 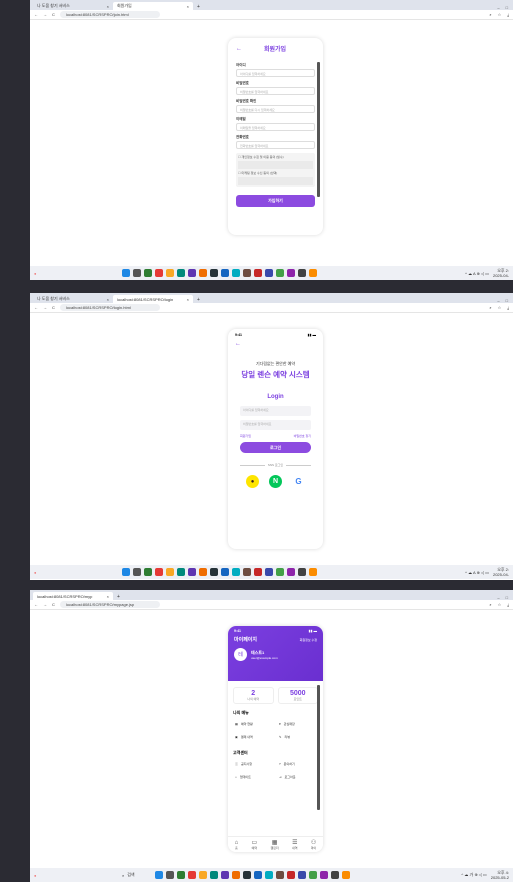 What do you see at coordinates (153, 299) in the screenshot?
I see `tab-2: localhost:8081/SCRSPRO/login ×` at bounding box center [153, 299].